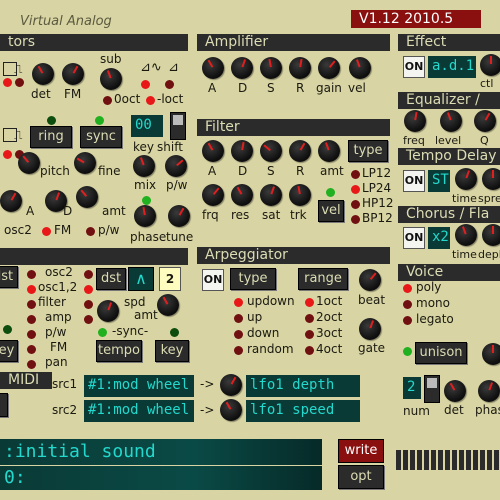  Describe the element at coordinates (111, 79) in the screenshot. I see `sub-knob` at that location.